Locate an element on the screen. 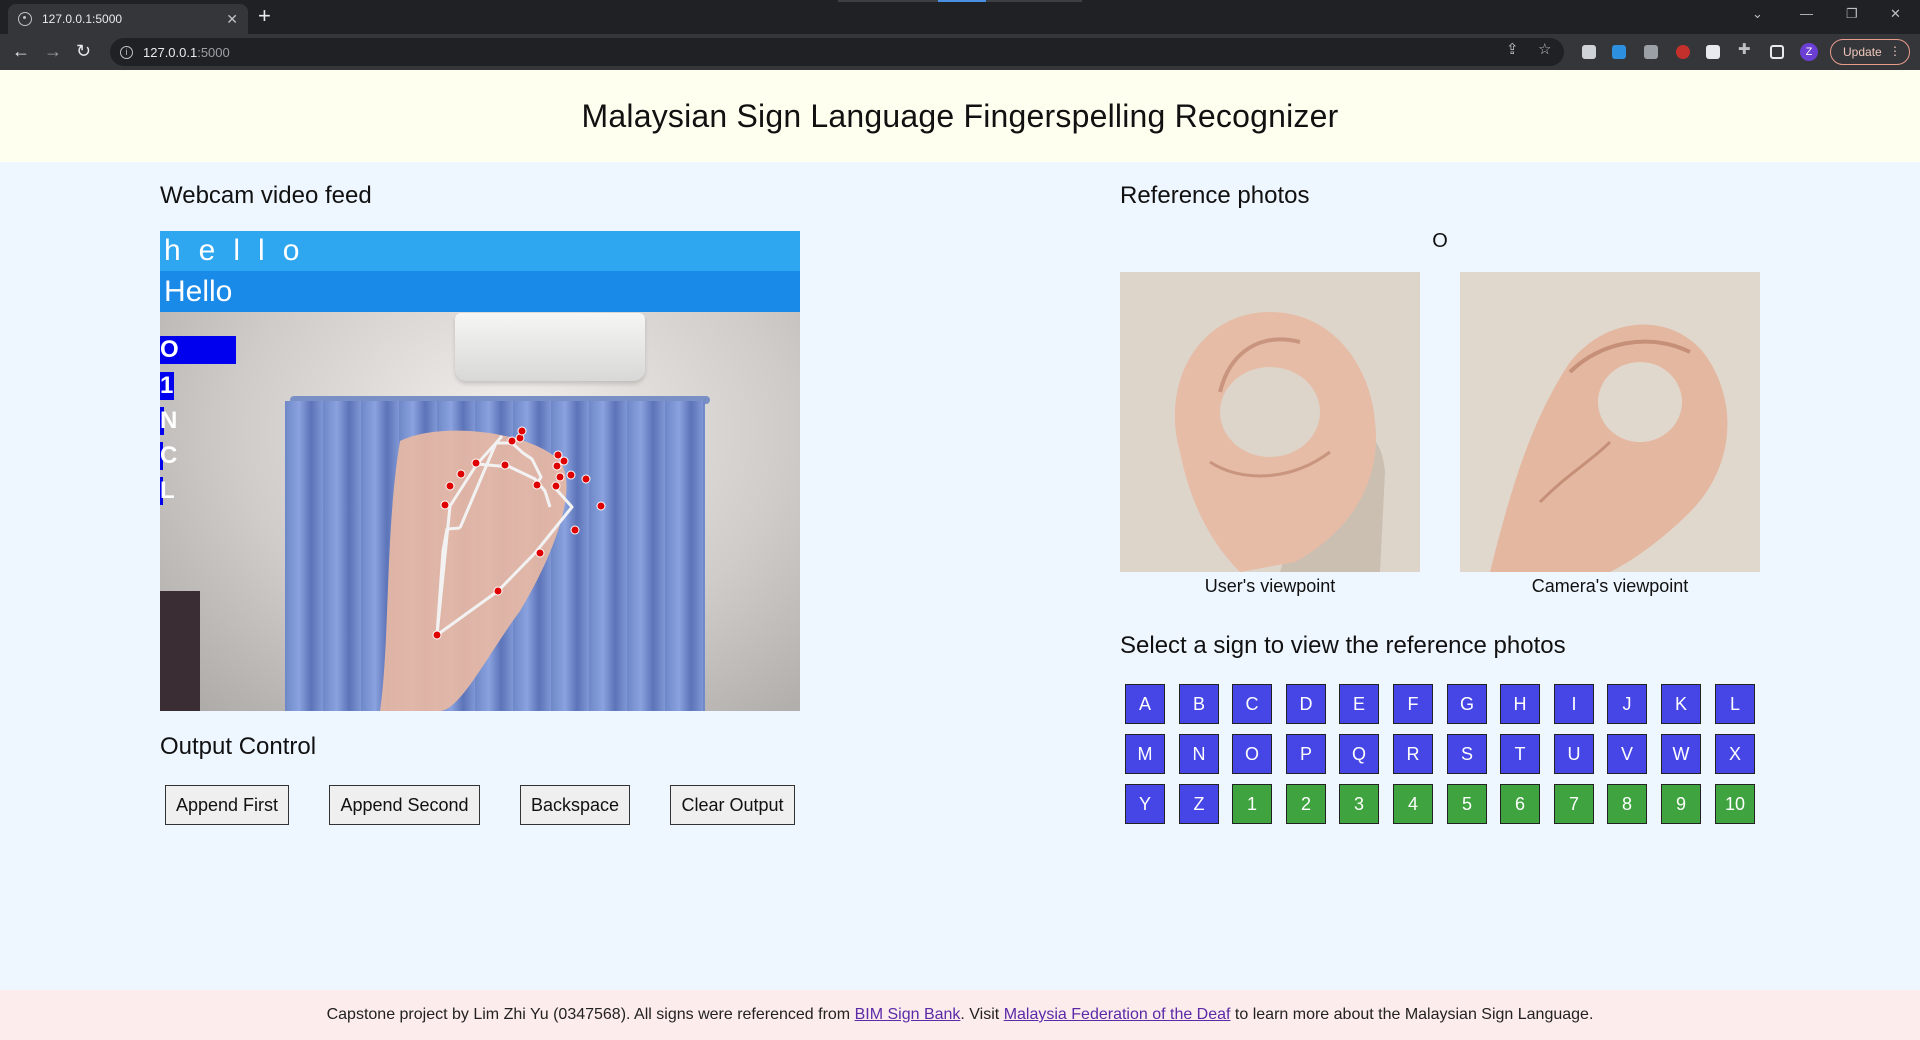 Image resolution: width=1920 pixels, height=1040 pixels. user-viewpoint-photo is located at coordinates (1270, 422).